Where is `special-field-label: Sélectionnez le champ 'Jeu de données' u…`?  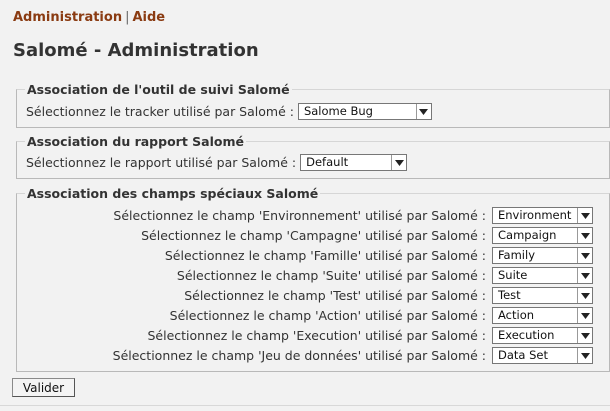
special-field-label: Sélectionnez le champ 'Jeu de données' u… is located at coordinates (299, 355).